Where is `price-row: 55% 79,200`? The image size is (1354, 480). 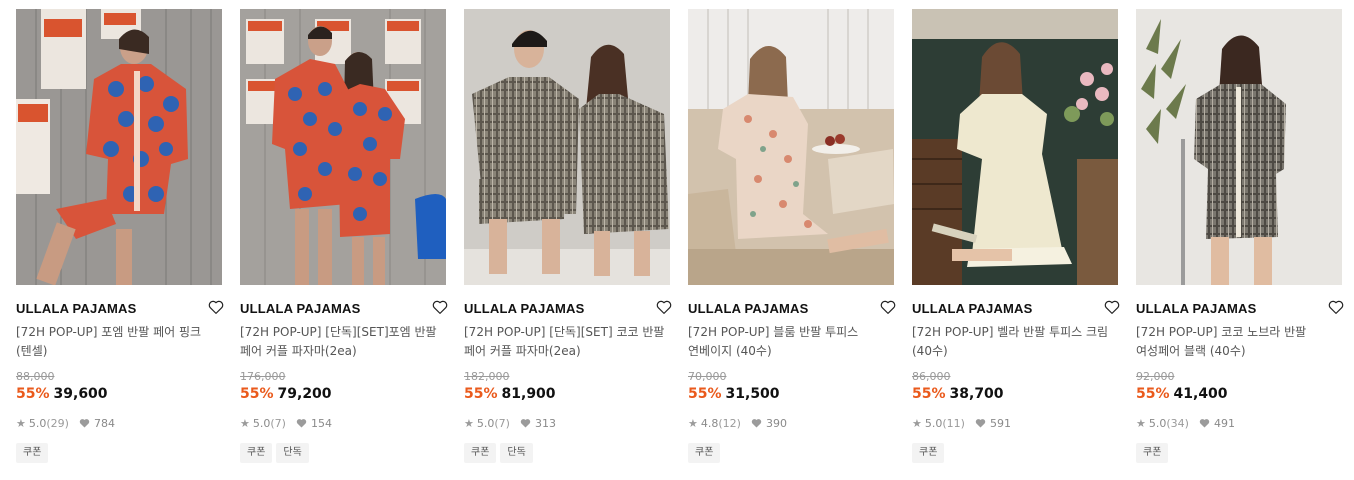
price-row: 55% 79,200 is located at coordinates (343, 394).